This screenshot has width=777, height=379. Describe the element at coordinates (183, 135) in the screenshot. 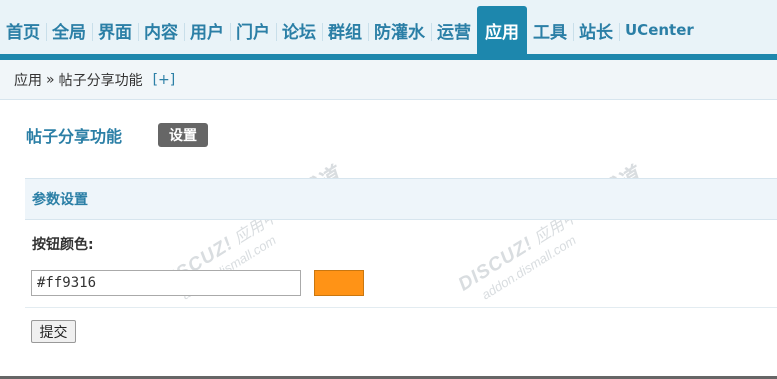

I see `settings-button: 设置` at that location.